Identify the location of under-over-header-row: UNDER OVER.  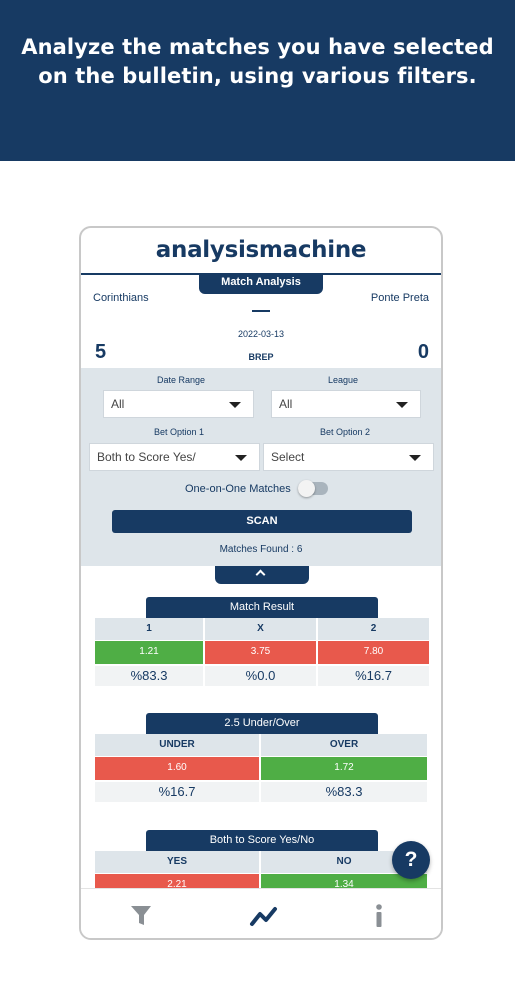
(261, 745).